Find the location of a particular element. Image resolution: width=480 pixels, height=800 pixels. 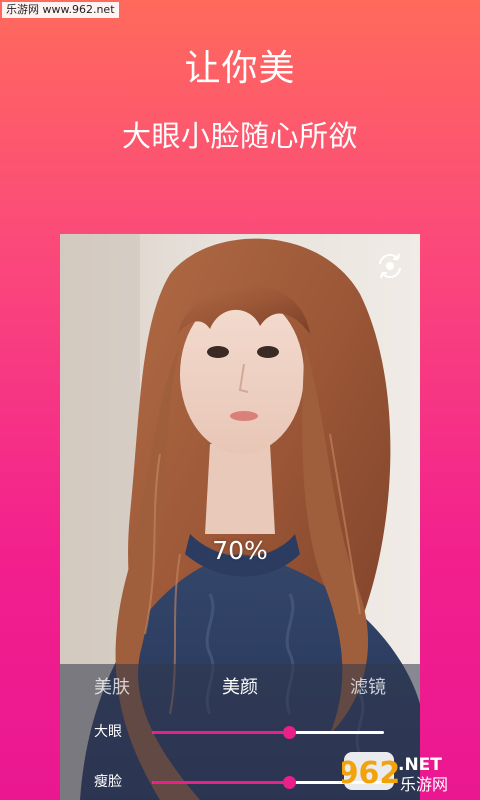

rotate-camera-icon is located at coordinates (390, 266).